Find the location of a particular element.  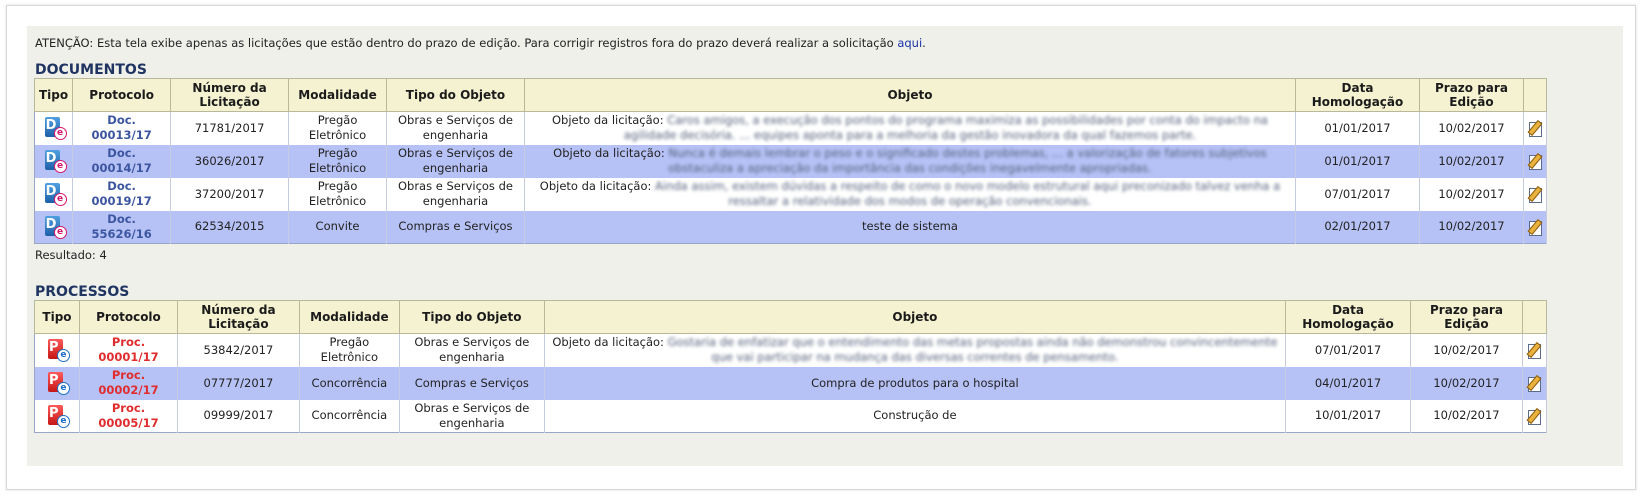

protocolo-cell: Proc. 00005/17 is located at coordinates (128, 416).